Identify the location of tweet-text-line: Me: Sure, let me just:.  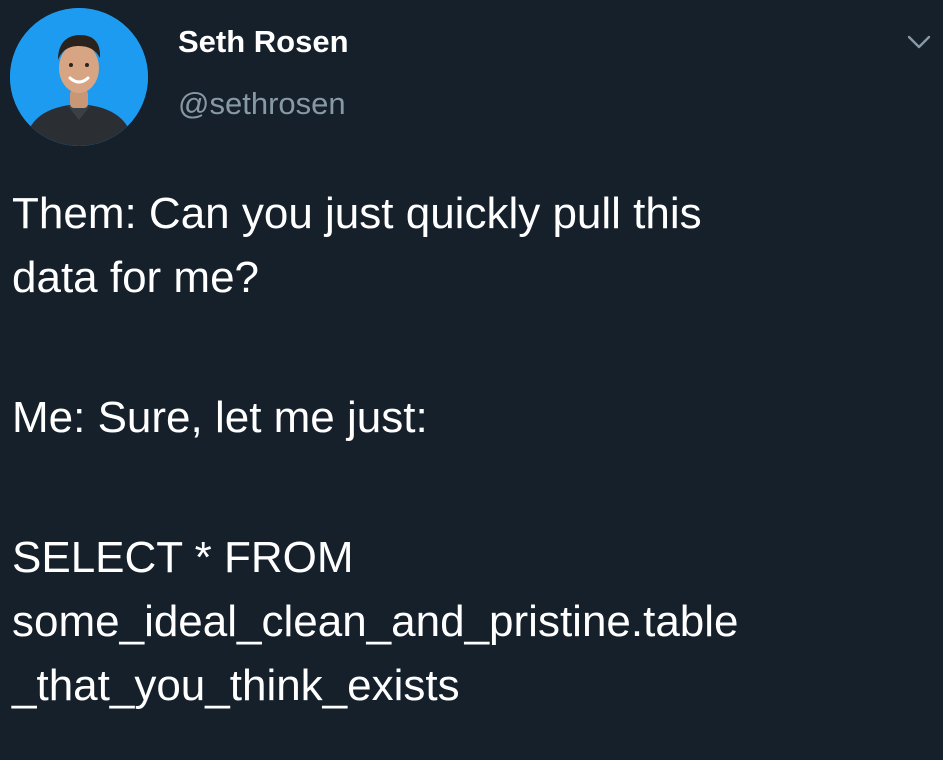
(220, 417).